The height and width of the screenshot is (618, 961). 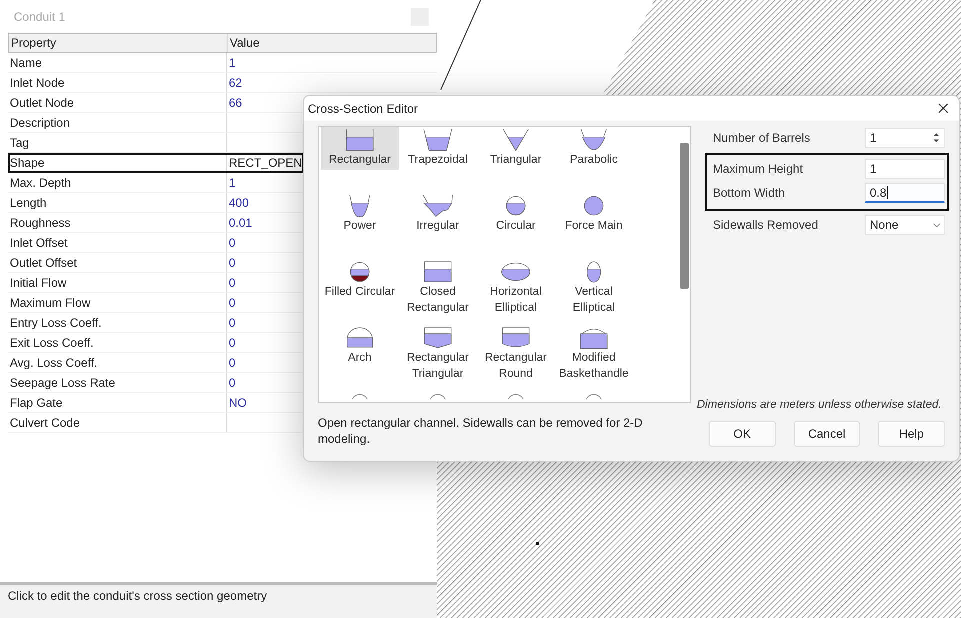 What do you see at coordinates (537, 543) in the screenshot?
I see `node-marker` at bounding box center [537, 543].